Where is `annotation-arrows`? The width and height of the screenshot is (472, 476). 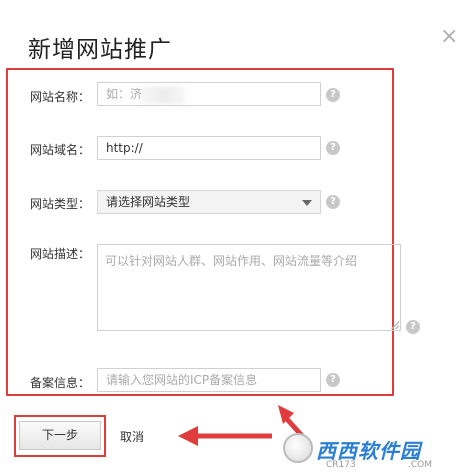 annotation-arrows is located at coordinates (242, 425).